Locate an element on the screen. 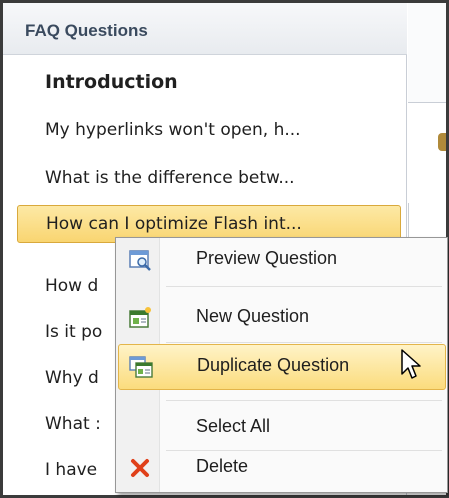 The width and height of the screenshot is (449, 498). menu-item-select-all: Select All is located at coordinates (282, 423).